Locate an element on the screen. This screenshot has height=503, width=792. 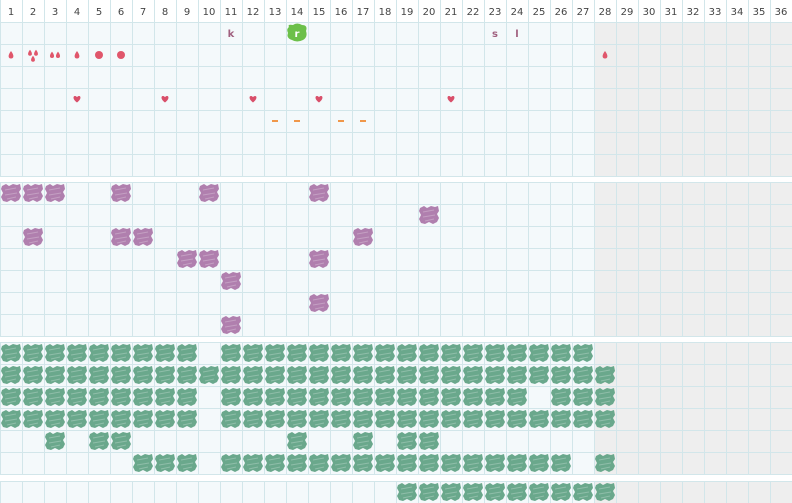
column-label: 30 is located at coordinates (649, 12).